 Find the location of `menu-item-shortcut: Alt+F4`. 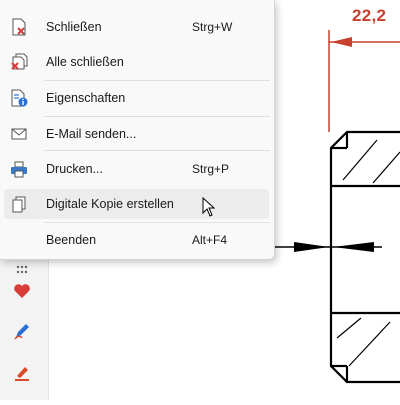

menu-item-shortcut: Alt+F4 is located at coordinates (210, 240).